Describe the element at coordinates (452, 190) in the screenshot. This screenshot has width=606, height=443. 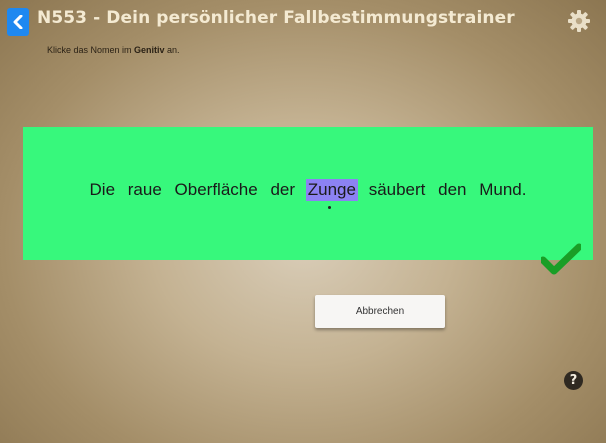
I see `word-den: den` at that location.